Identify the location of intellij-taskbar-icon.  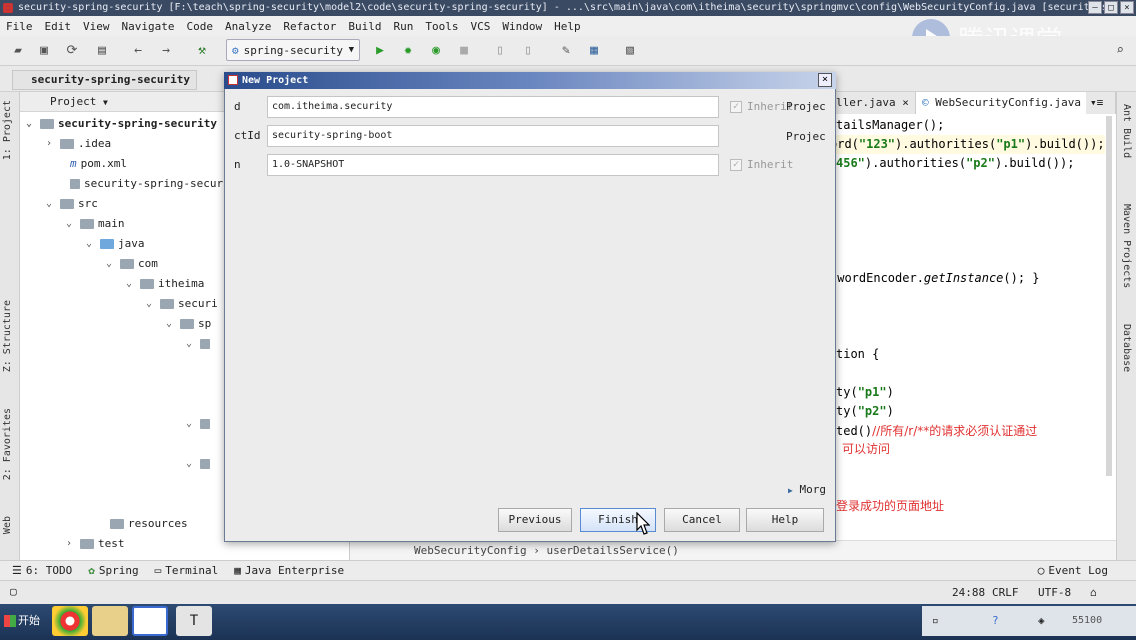
(150, 621).